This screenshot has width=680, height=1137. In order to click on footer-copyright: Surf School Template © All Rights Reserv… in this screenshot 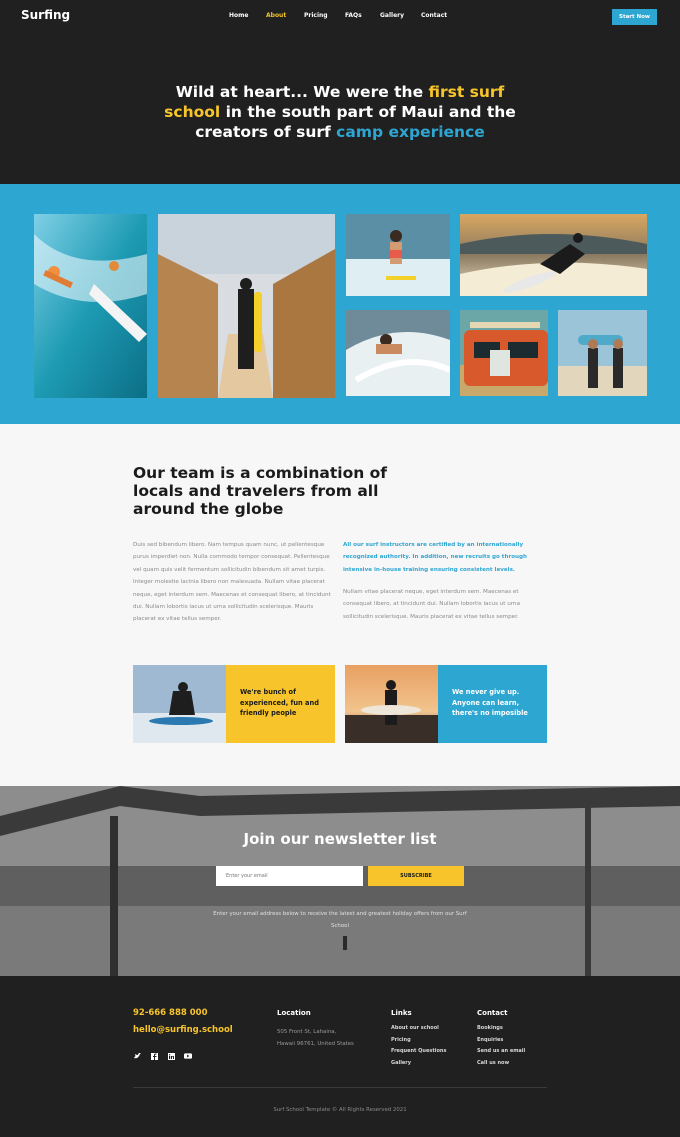, I will do `click(340, 1110)`.